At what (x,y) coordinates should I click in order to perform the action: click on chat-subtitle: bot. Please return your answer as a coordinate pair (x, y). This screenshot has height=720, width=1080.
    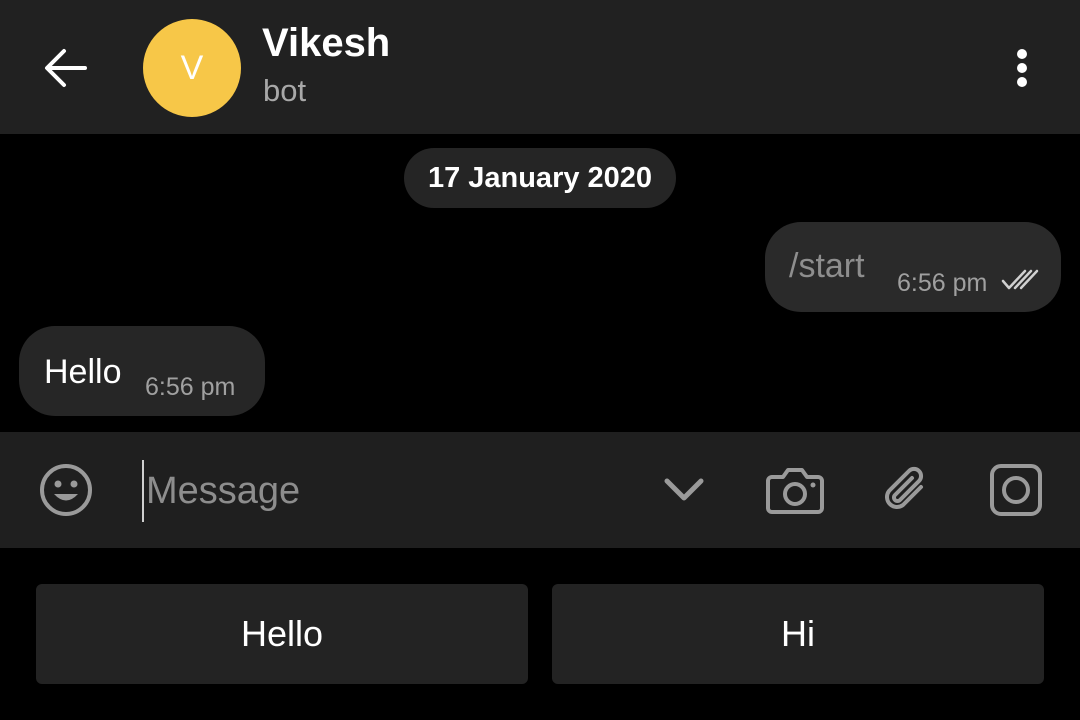
    Looking at the image, I should click on (285, 90).